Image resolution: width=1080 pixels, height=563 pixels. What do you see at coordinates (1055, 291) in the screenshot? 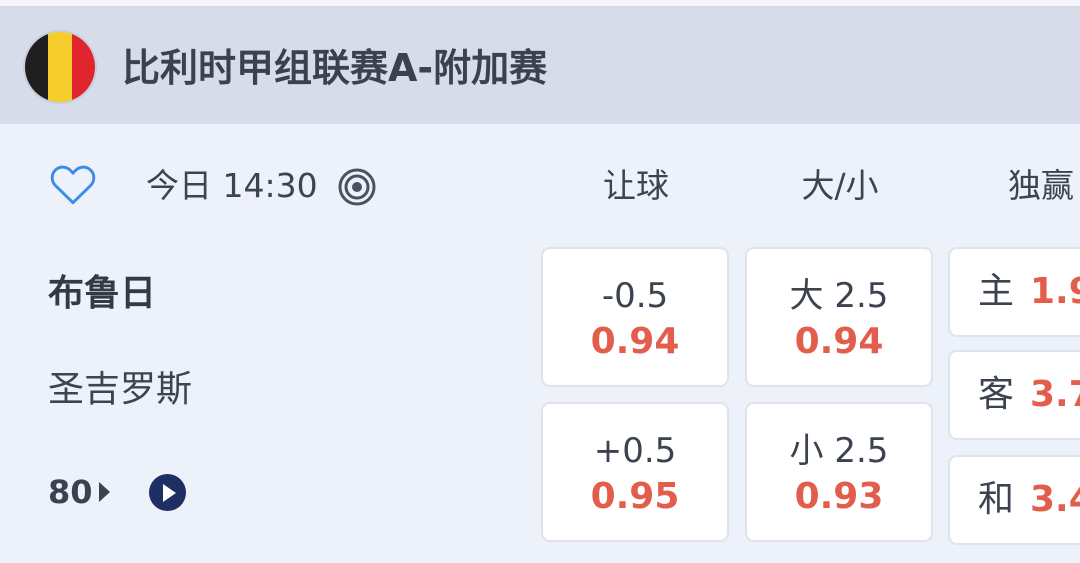
I see `odds-price: 1.9` at bounding box center [1055, 291].